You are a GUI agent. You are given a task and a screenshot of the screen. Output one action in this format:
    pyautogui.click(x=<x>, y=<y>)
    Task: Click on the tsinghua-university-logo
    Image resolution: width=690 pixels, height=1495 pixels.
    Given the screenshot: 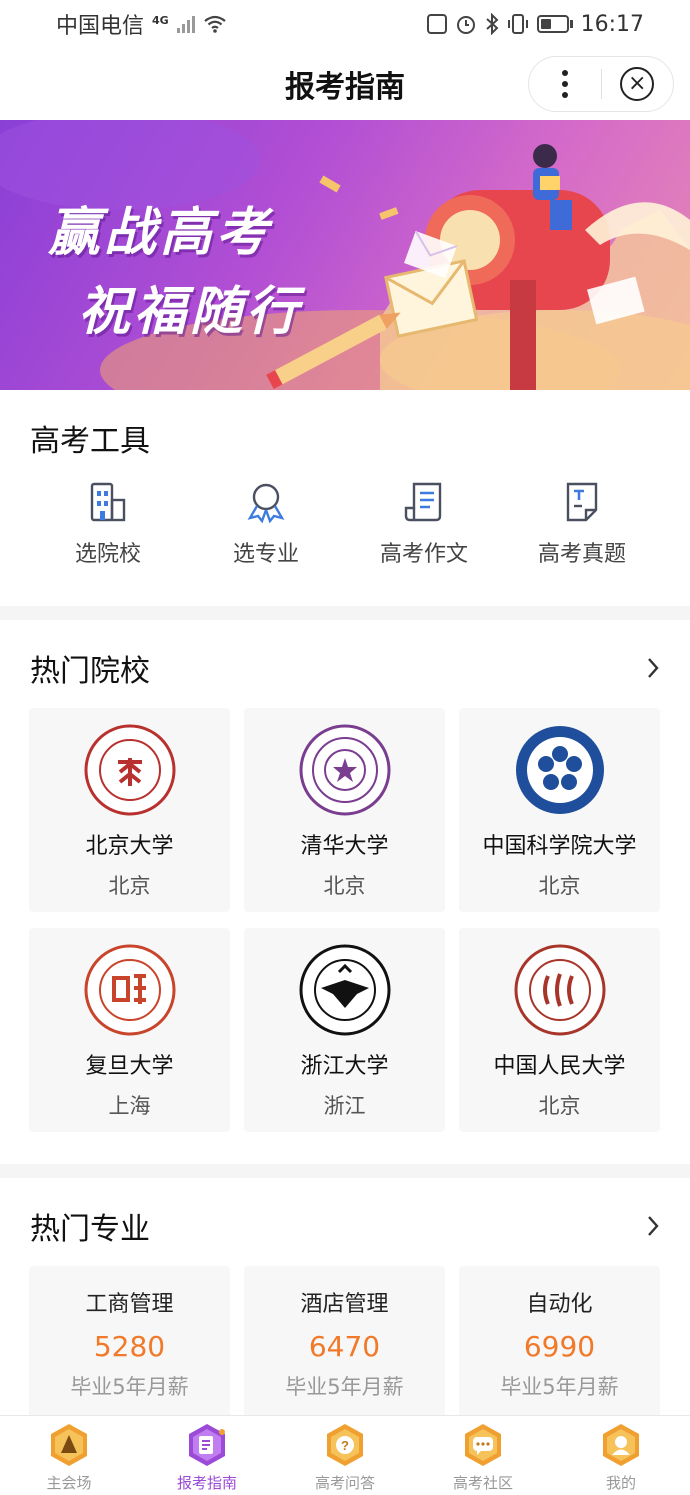 What is the action you would take?
    pyautogui.click(x=344, y=770)
    